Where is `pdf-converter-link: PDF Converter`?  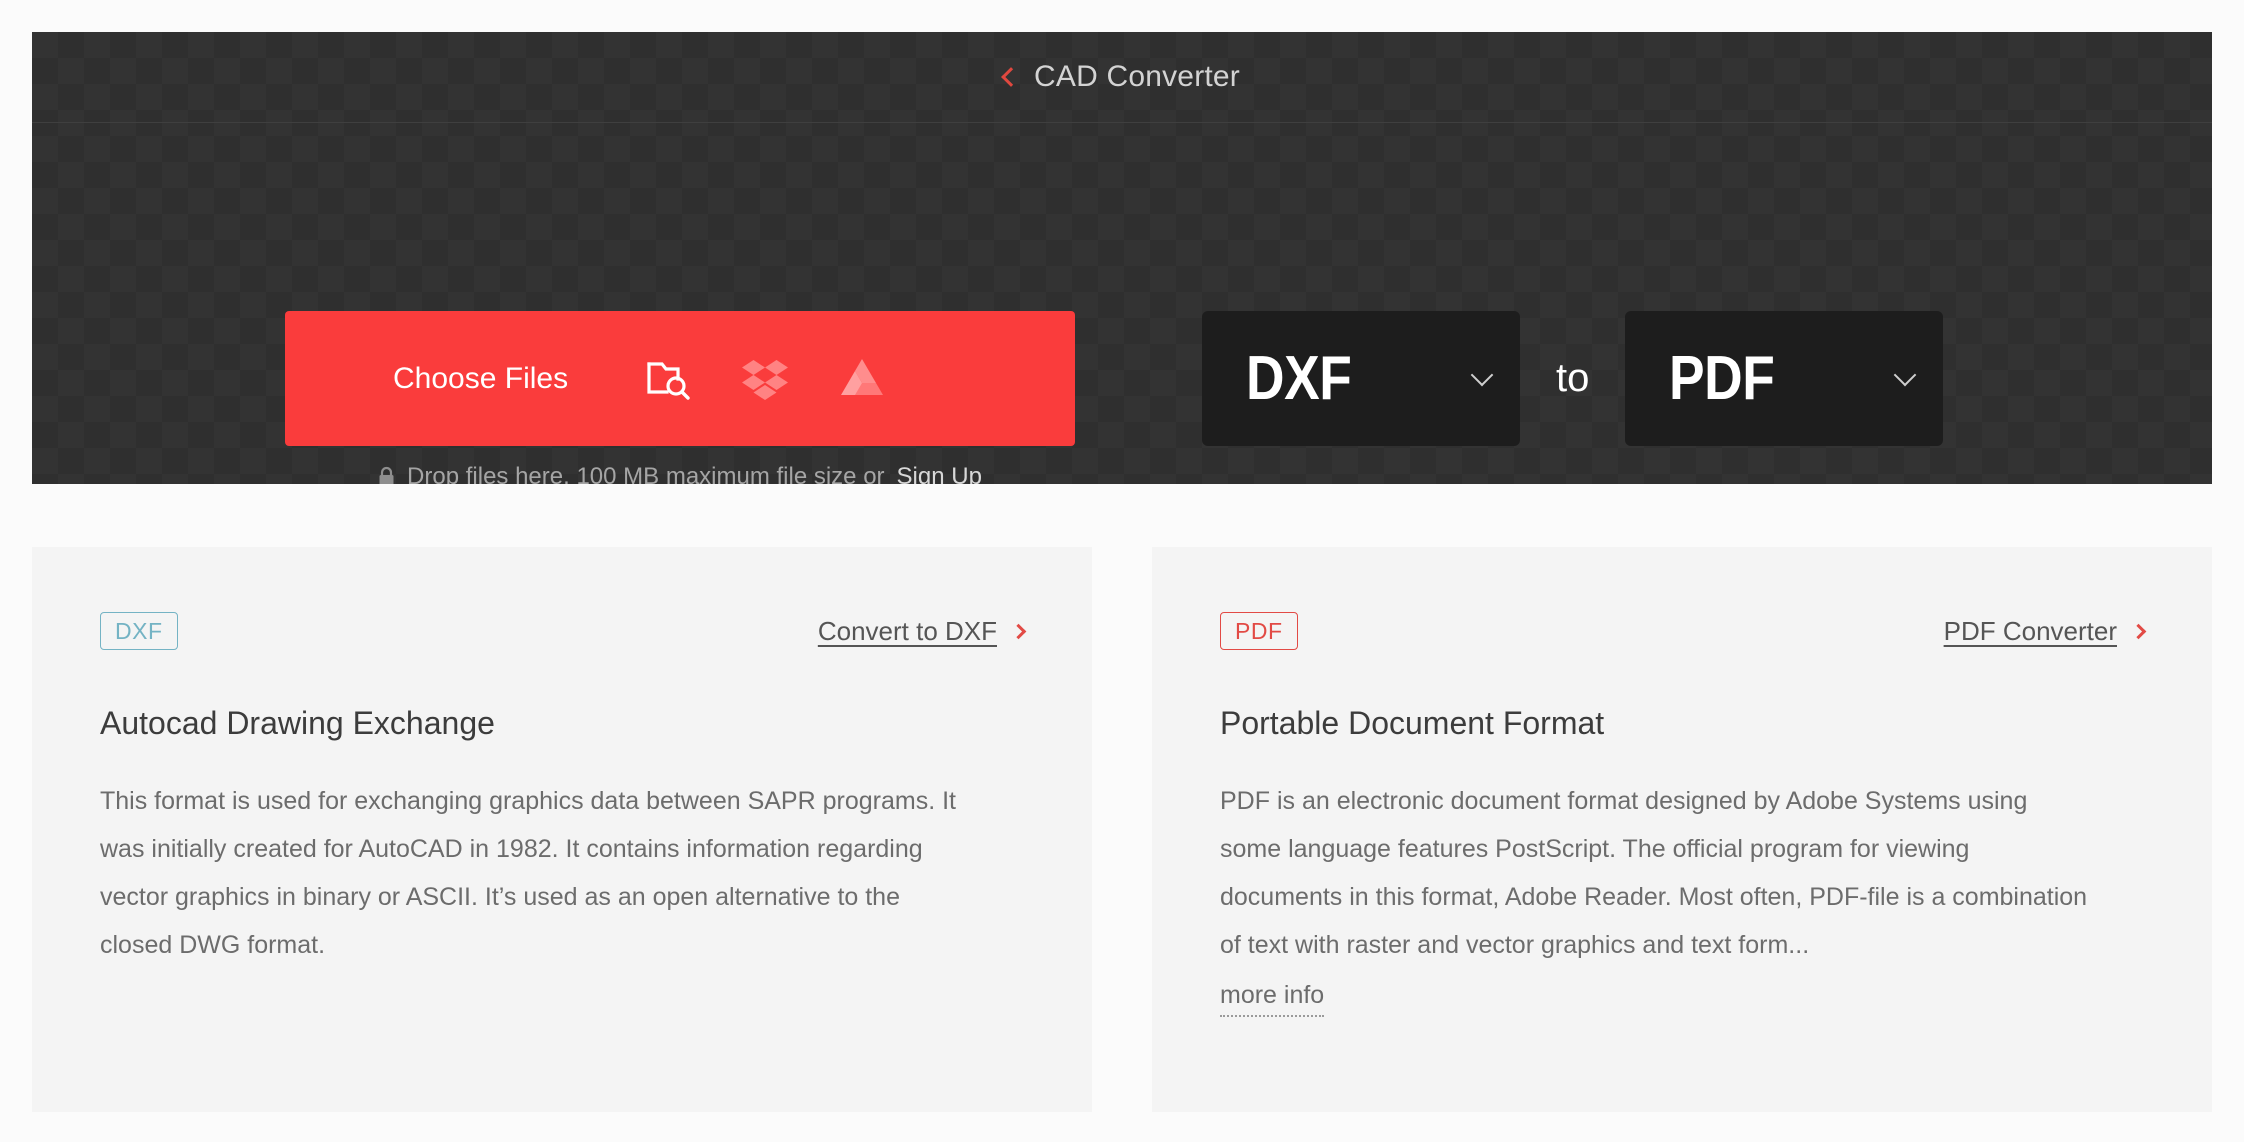 pdf-converter-link: PDF Converter is located at coordinates (2045, 631).